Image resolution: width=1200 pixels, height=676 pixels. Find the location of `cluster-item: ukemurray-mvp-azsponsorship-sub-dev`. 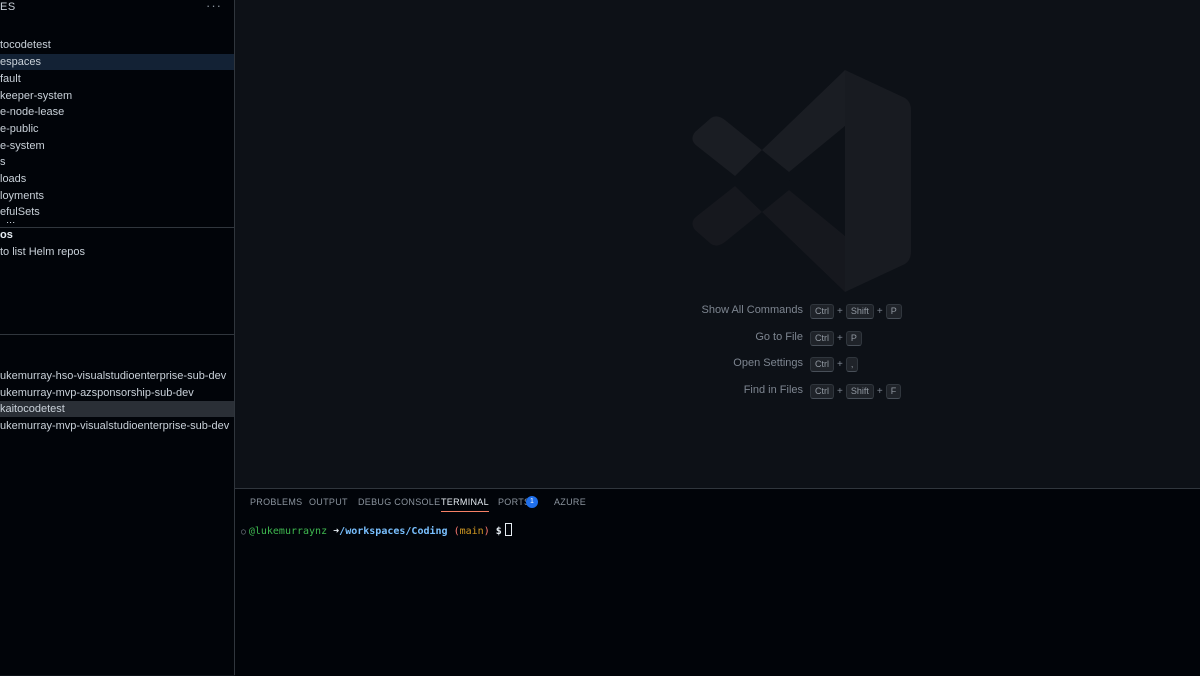

cluster-item: ukemurray-mvp-azsponsorship-sub-dev is located at coordinates (117, 393).